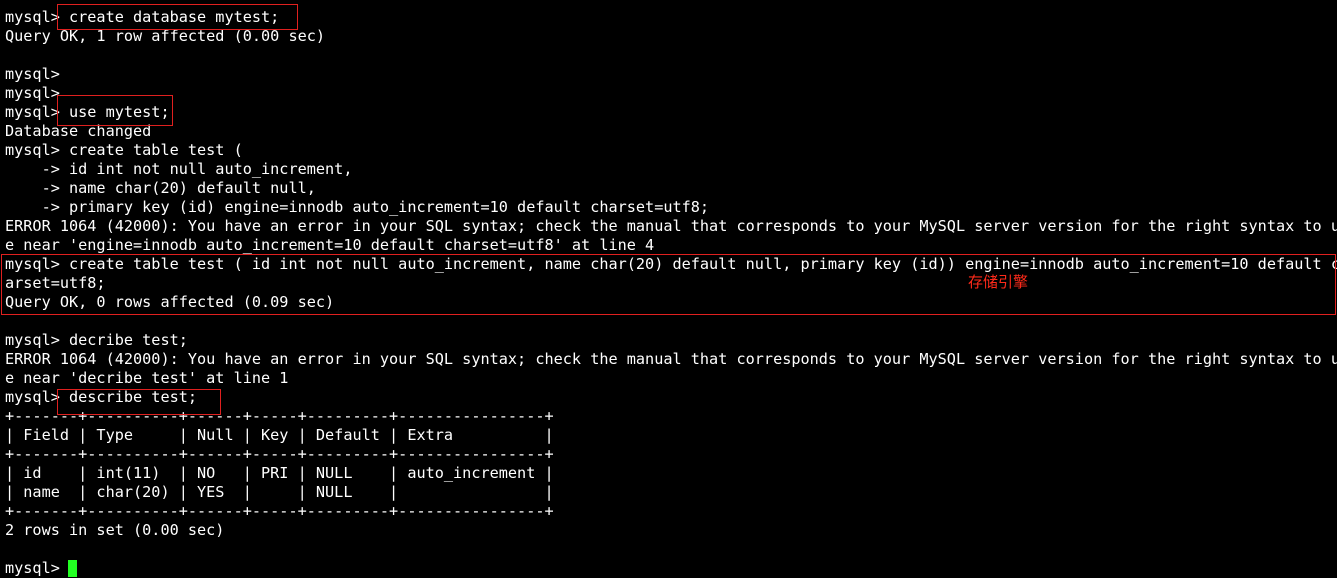 The width and height of the screenshot is (1337, 578). What do you see at coordinates (147, 378) in the screenshot?
I see `error-line: e near 'decribe test' at line 1` at bounding box center [147, 378].